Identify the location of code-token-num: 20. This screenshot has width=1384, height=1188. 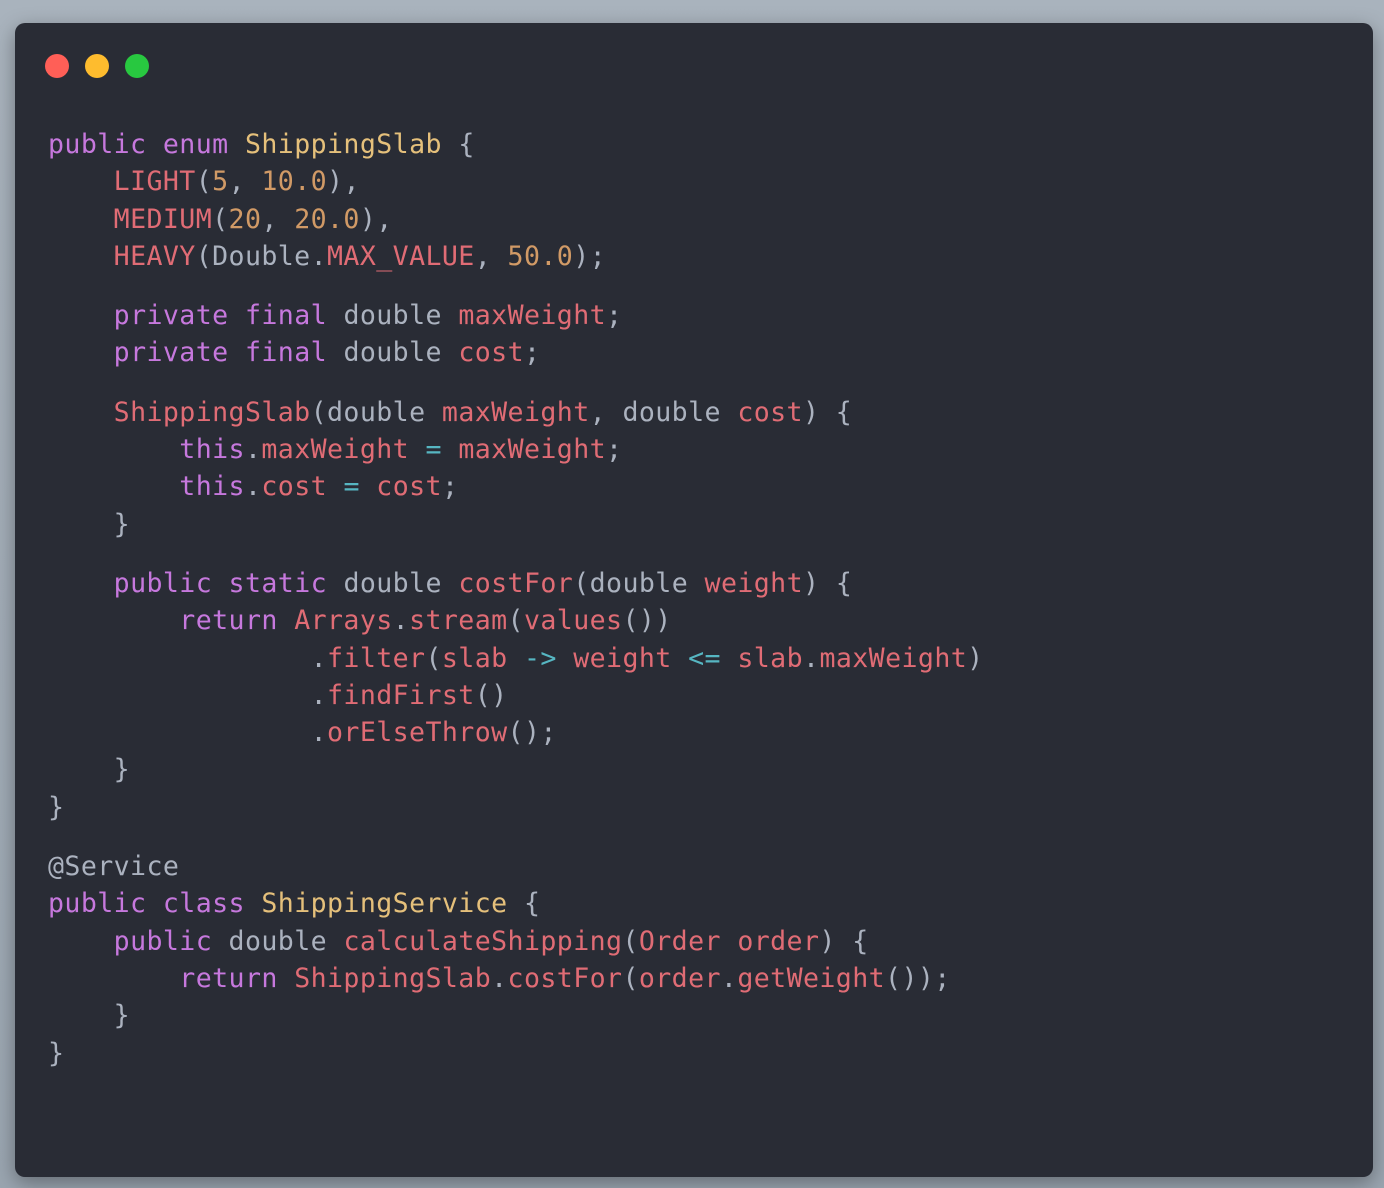
(245, 219).